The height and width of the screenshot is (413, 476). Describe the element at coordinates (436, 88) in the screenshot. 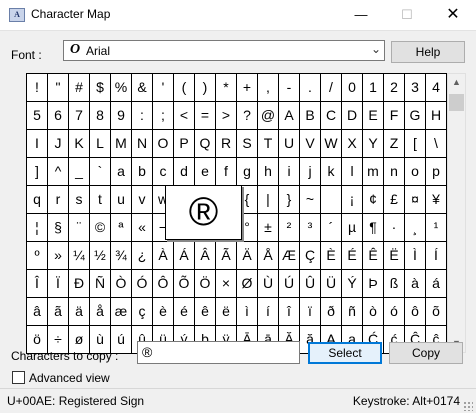

I see `character-cell: 4` at that location.